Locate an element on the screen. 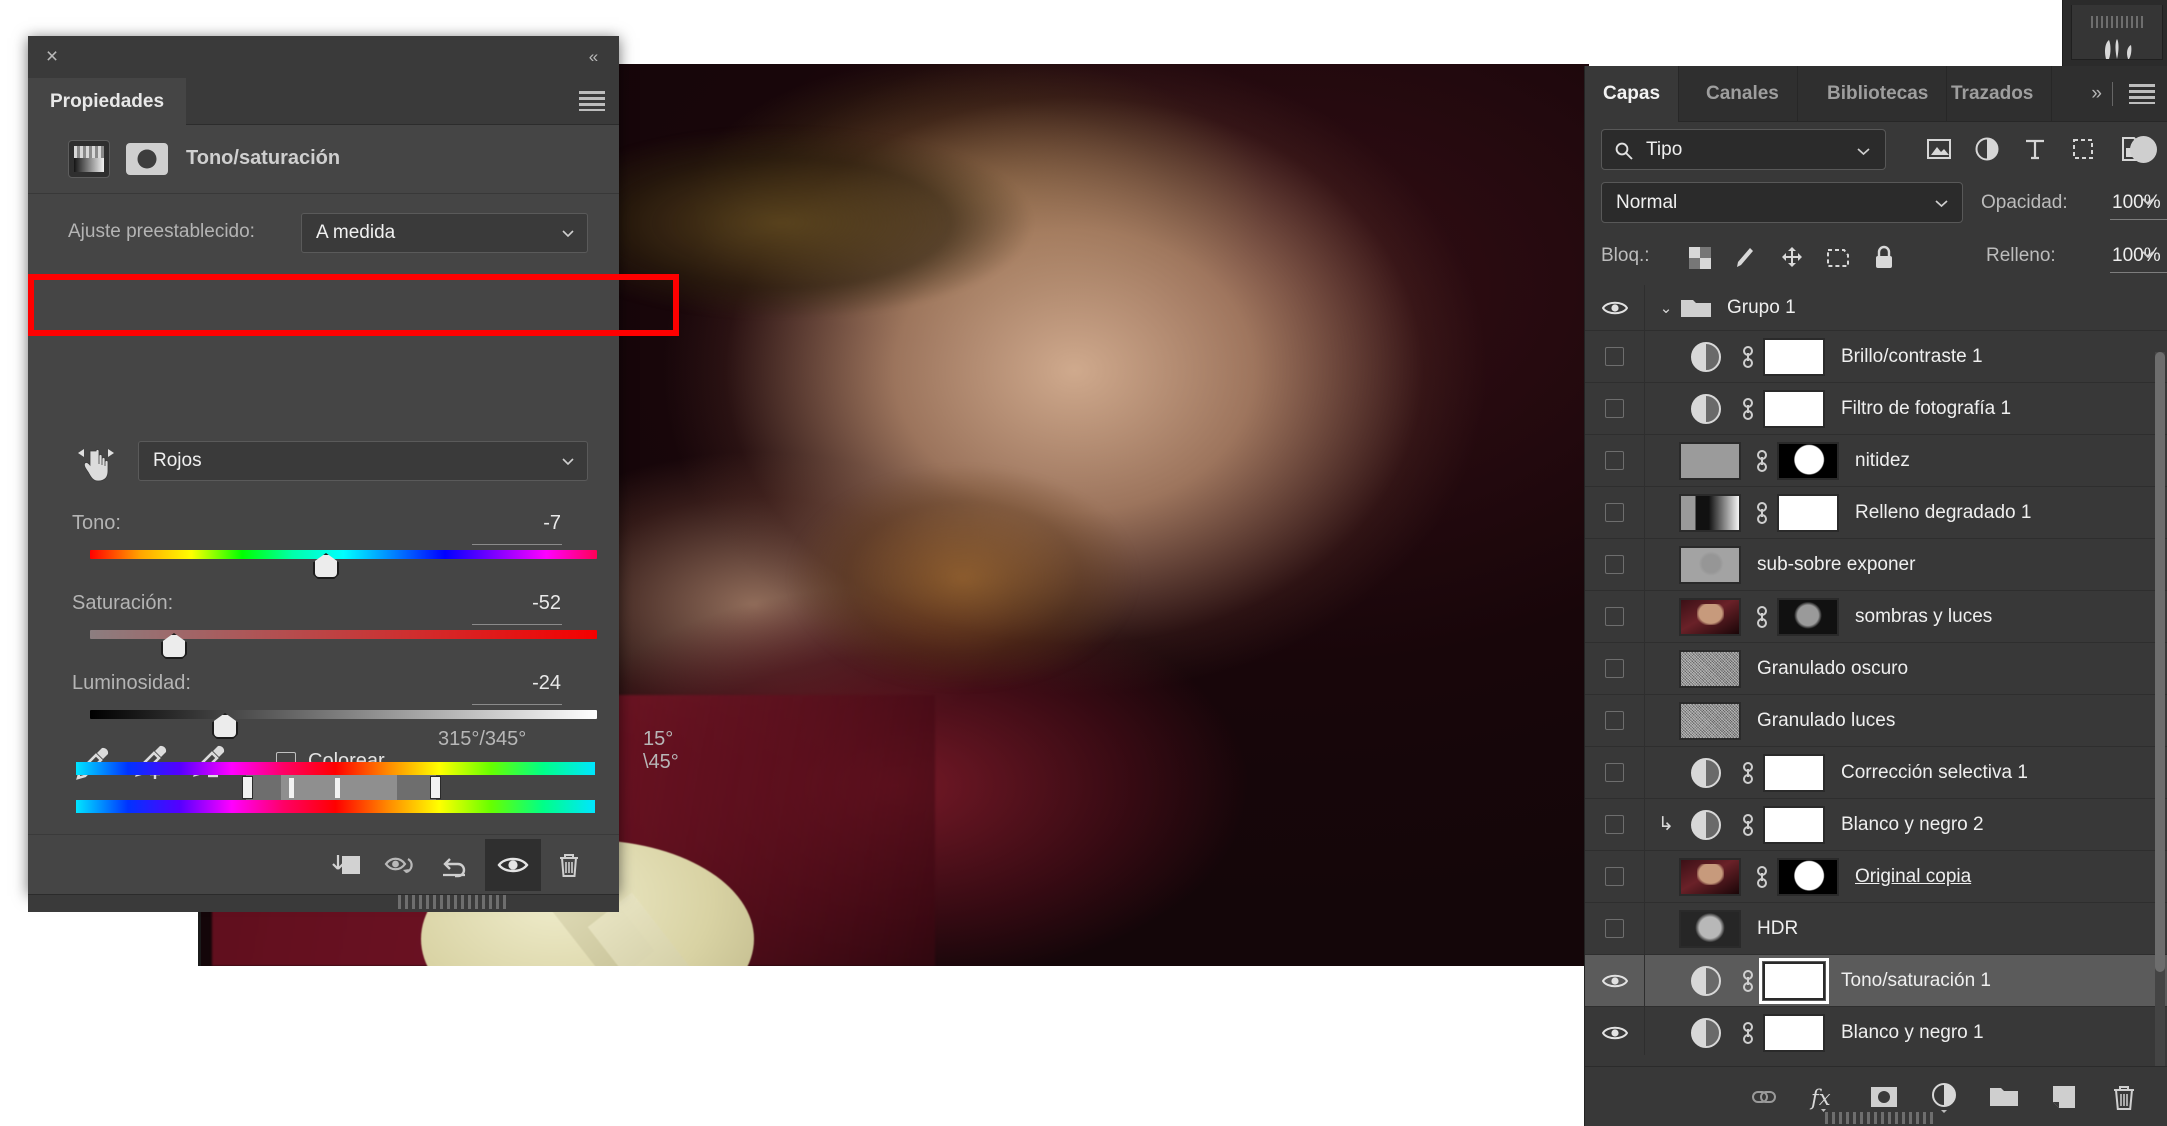 Image resolution: width=2167 pixels, height=1126 pixels. close-icon: × is located at coordinates (52, 57).